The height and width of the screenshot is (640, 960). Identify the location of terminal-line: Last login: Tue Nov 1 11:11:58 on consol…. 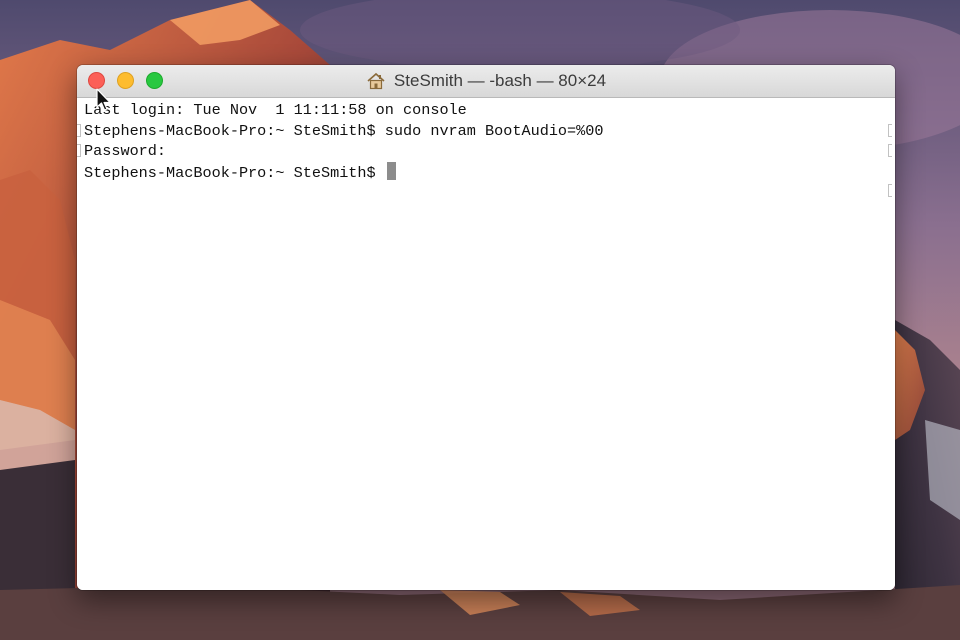
(275, 110).